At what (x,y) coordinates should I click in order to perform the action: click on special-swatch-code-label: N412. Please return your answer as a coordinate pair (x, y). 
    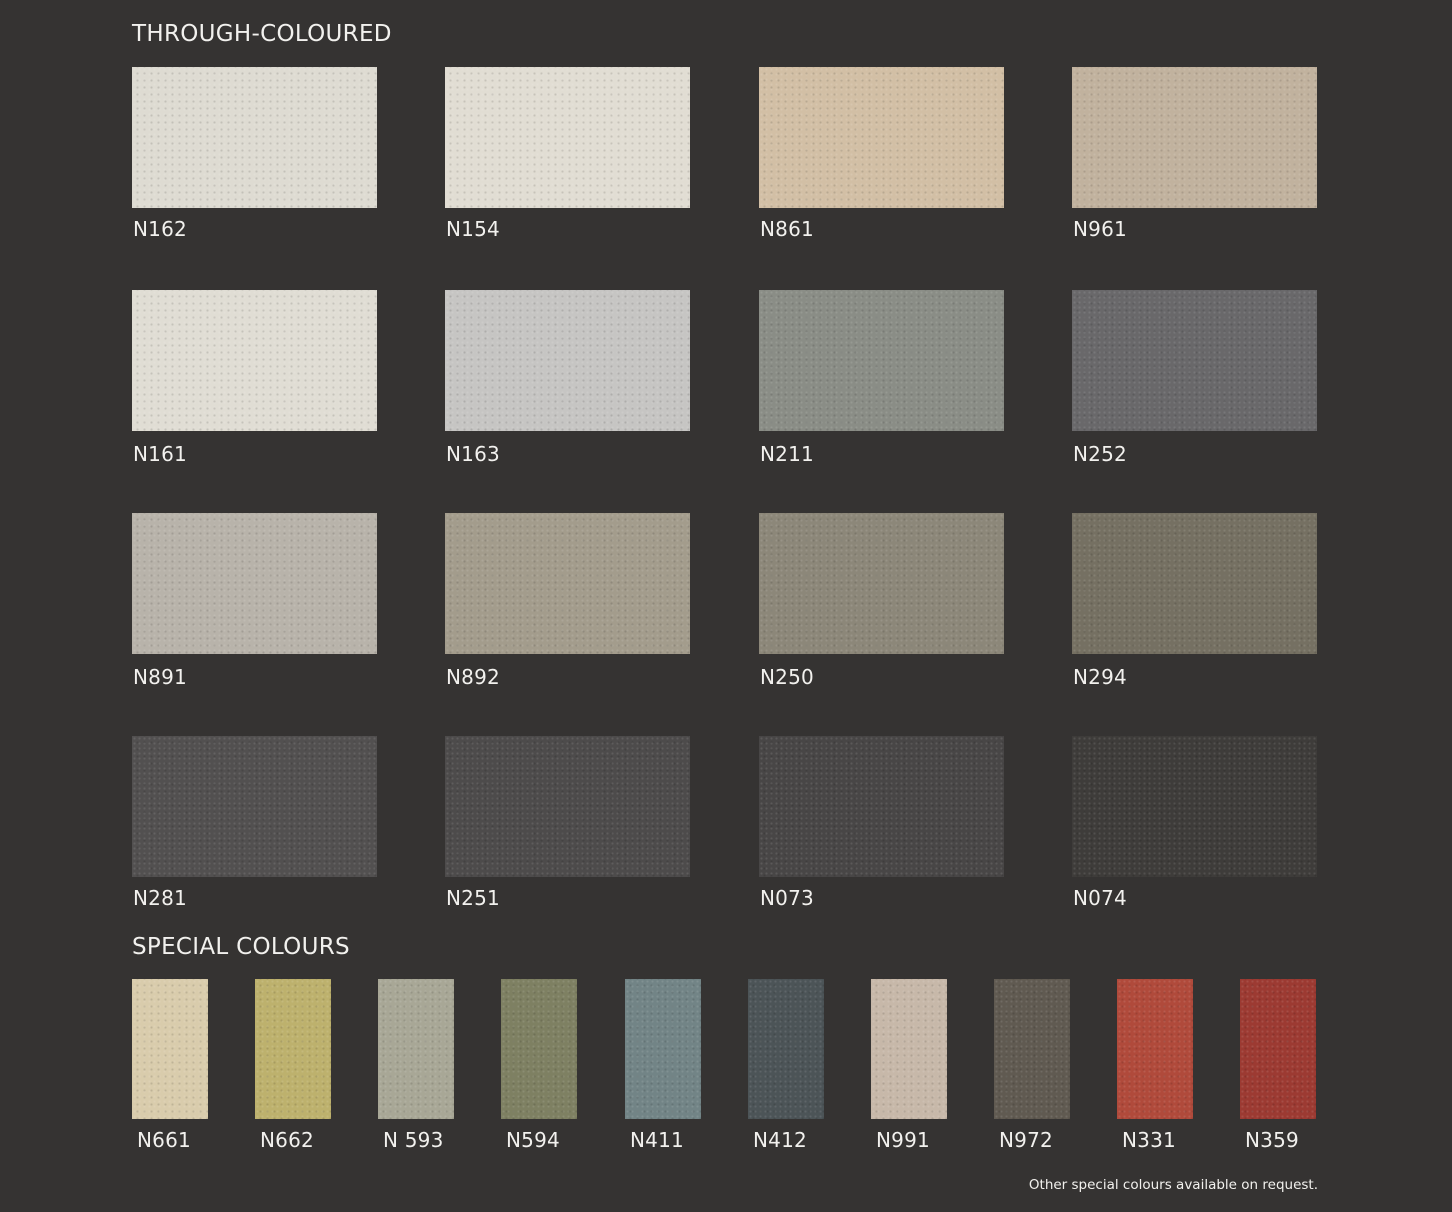
    Looking at the image, I should click on (780, 1140).